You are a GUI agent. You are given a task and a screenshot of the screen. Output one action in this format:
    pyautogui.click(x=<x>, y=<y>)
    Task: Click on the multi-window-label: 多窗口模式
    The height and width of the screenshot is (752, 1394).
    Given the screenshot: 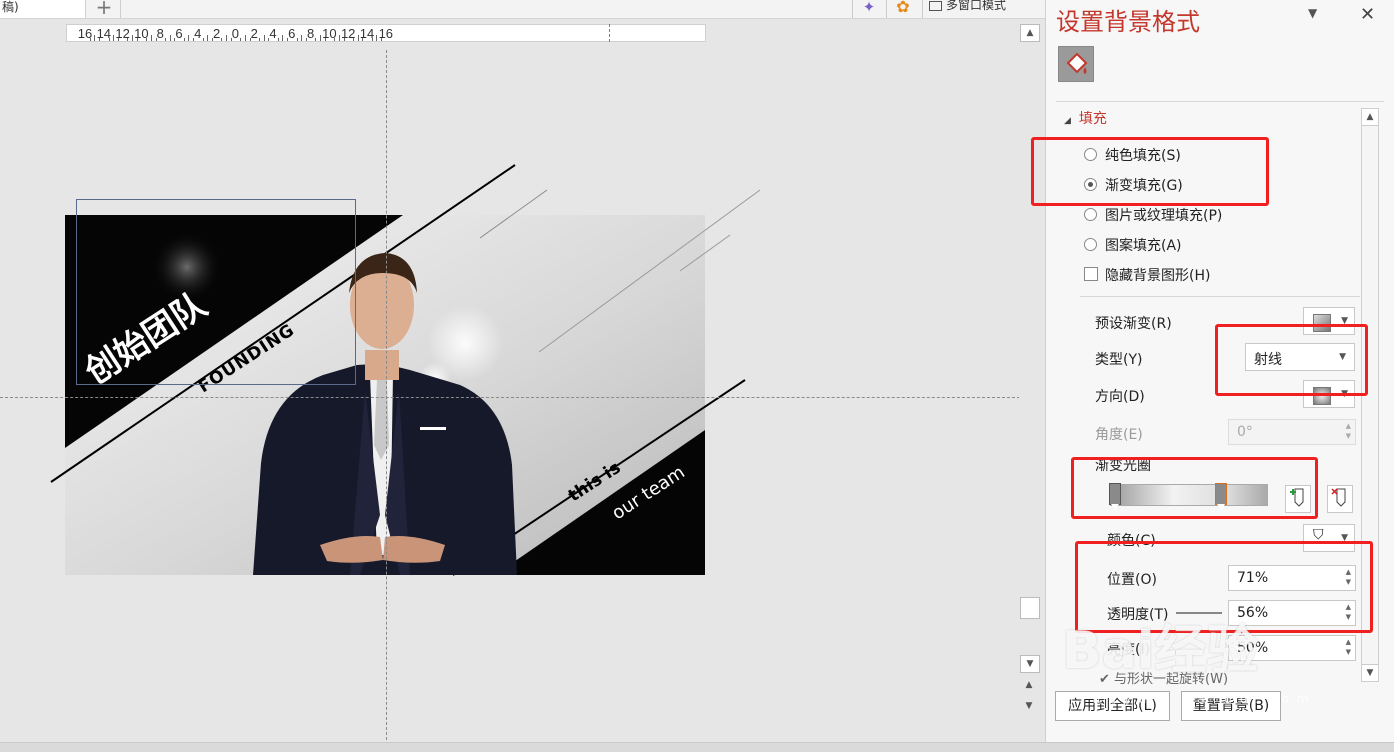 What is the action you would take?
    pyautogui.click(x=976, y=6)
    